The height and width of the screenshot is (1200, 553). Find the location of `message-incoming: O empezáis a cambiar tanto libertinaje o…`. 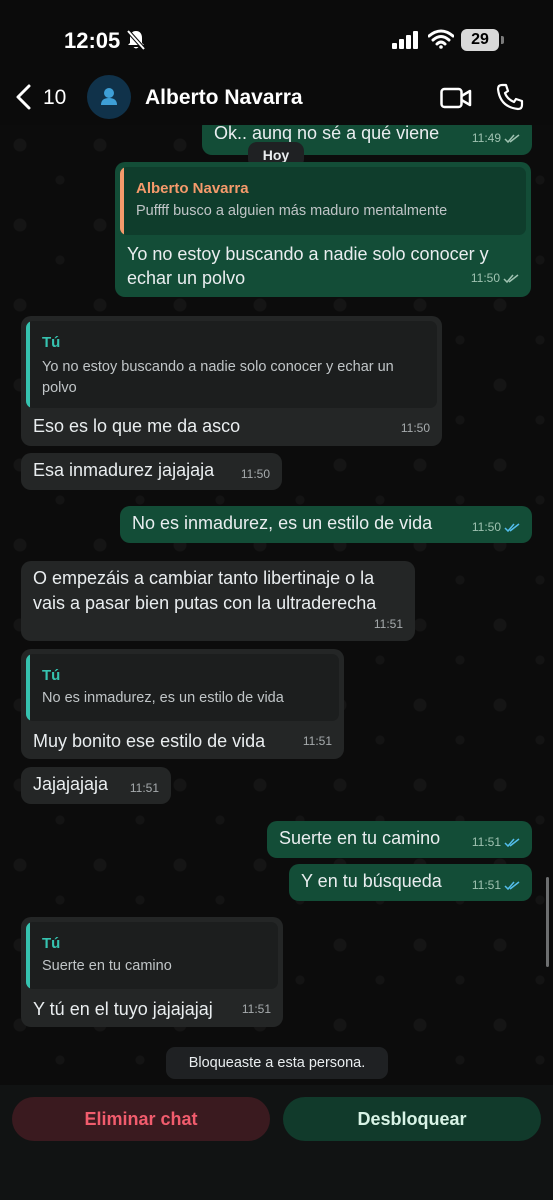

message-incoming: O empezáis a cambiar tanto libertinaje o… is located at coordinates (218, 601).